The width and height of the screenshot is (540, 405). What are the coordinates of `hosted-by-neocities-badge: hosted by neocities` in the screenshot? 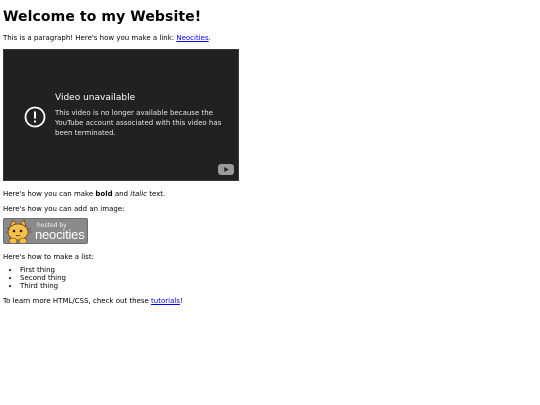 It's located at (45, 231).